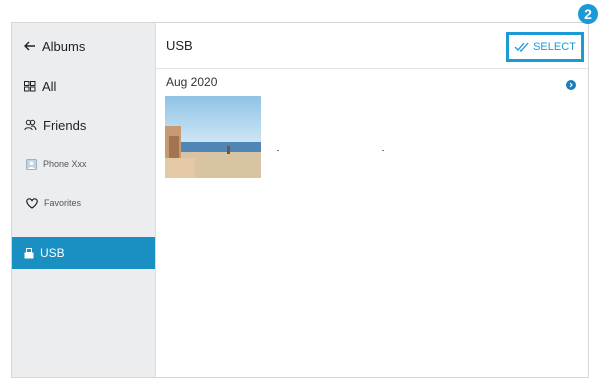  I want to click on sidebar-item-label: Favorites, so click(63, 203).